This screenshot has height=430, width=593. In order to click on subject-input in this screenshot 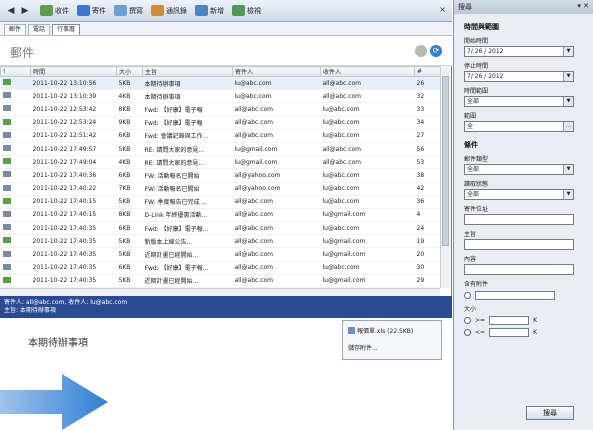, I will do `click(519, 244)`.